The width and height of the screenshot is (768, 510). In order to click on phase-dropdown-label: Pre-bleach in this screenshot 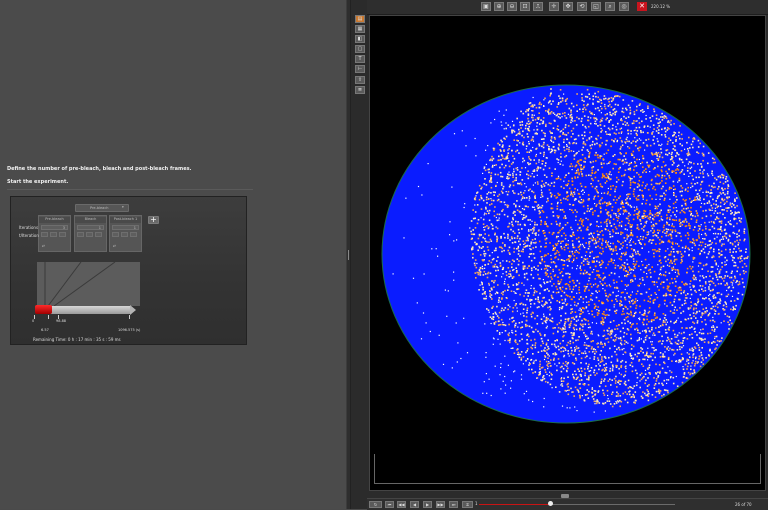, I will do `click(99, 208)`.